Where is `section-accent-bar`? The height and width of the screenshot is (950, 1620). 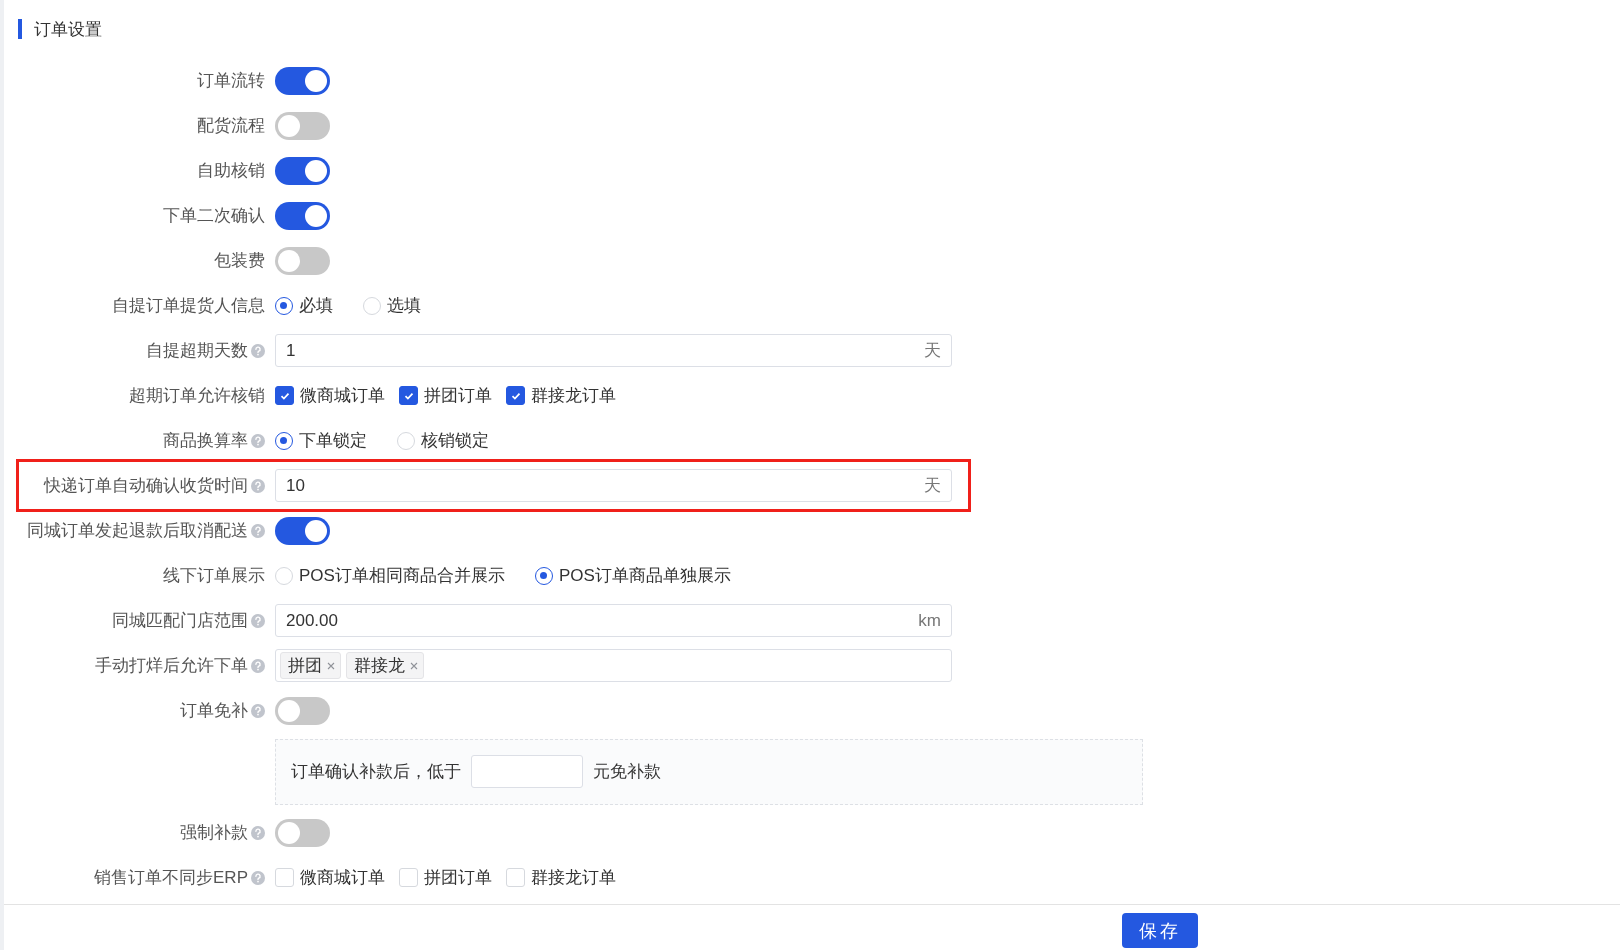 section-accent-bar is located at coordinates (20, 29).